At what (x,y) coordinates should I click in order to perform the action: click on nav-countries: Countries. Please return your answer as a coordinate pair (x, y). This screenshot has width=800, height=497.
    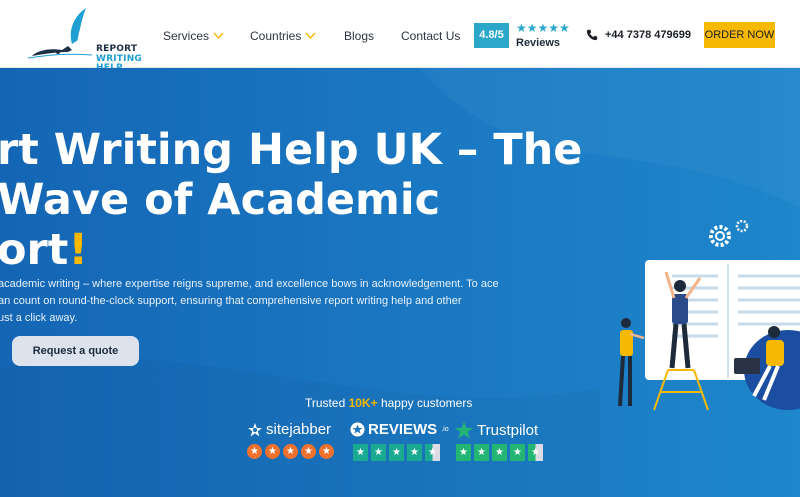
    Looking at the image, I should click on (283, 36).